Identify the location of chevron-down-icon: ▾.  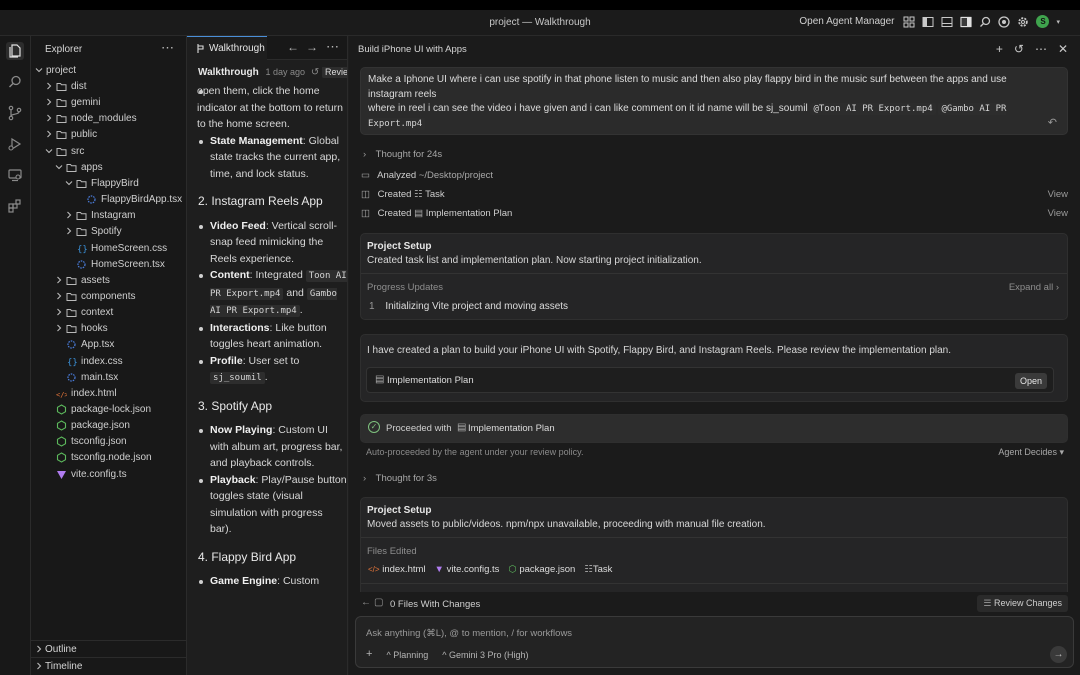
(1058, 22).